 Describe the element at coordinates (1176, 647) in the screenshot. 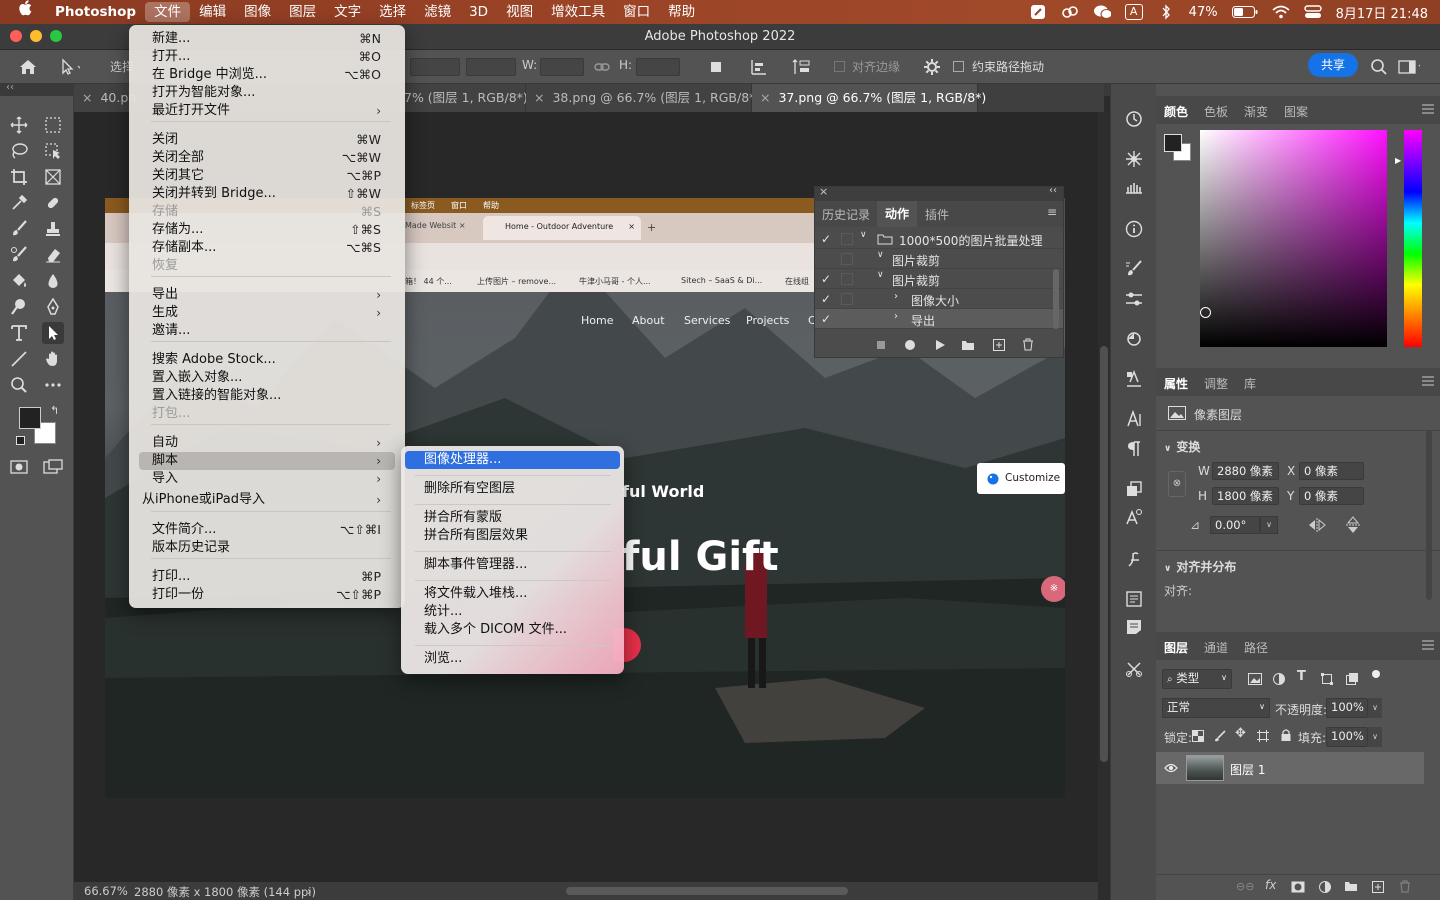

I see `tab-layers: 图层` at that location.